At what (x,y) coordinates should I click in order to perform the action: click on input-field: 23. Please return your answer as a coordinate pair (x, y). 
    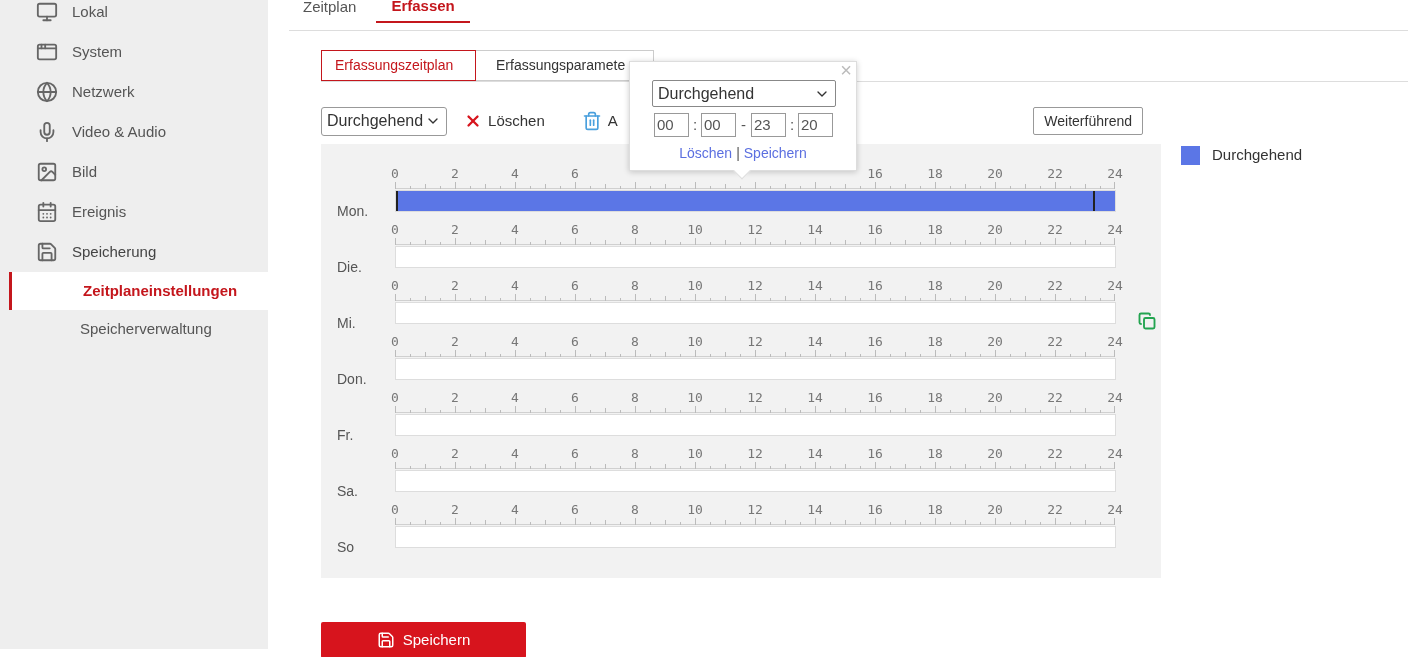
    Looking at the image, I should click on (768, 125).